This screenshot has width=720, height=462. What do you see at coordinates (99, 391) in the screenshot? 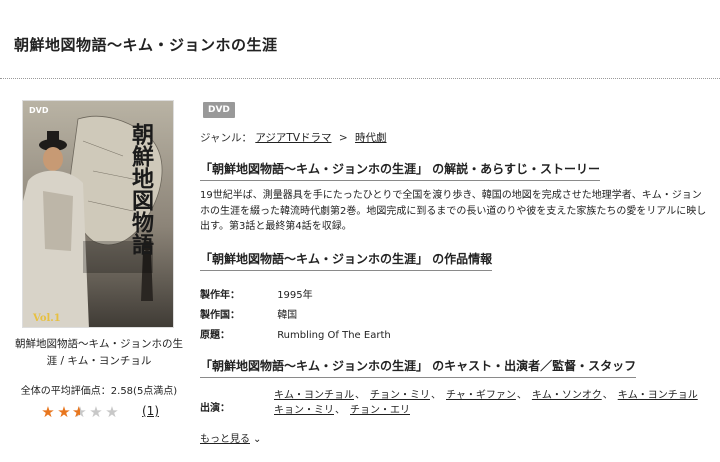
I see `average-rating-text: 全体の平均評価点：2.58(5点満点)` at bounding box center [99, 391].